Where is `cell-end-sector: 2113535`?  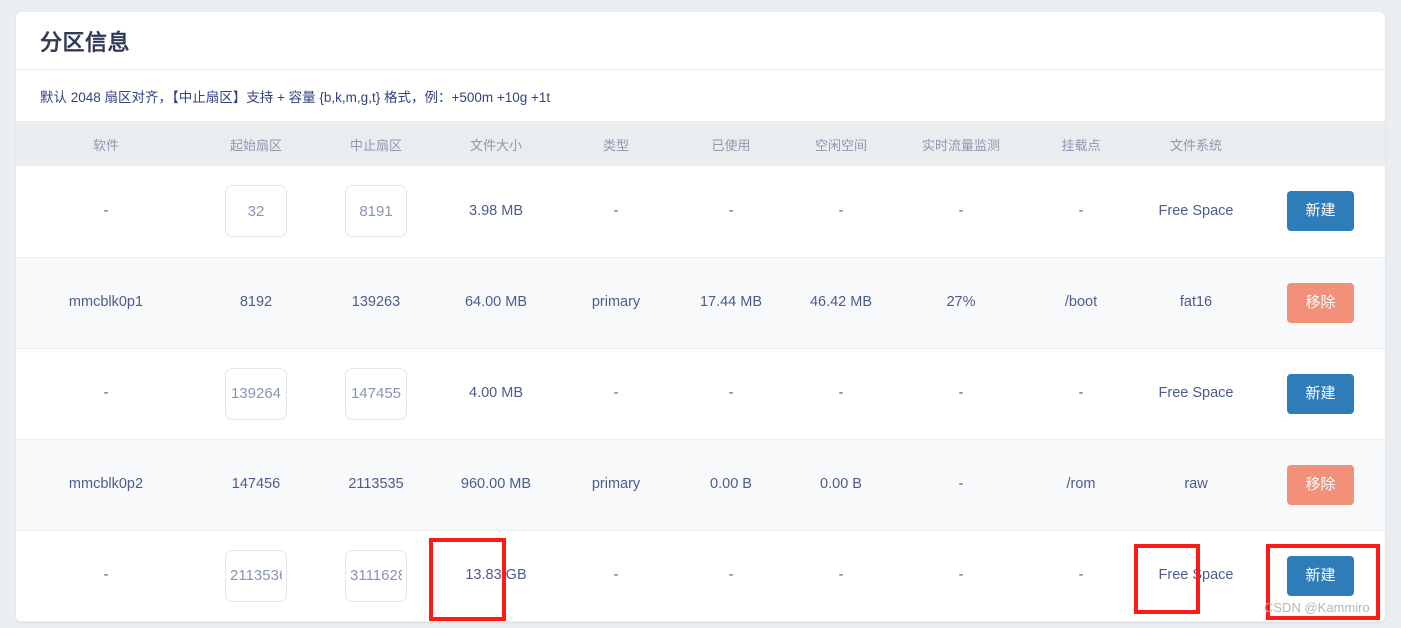
cell-end-sector: 2113535 is located at coordinates (376, 484).